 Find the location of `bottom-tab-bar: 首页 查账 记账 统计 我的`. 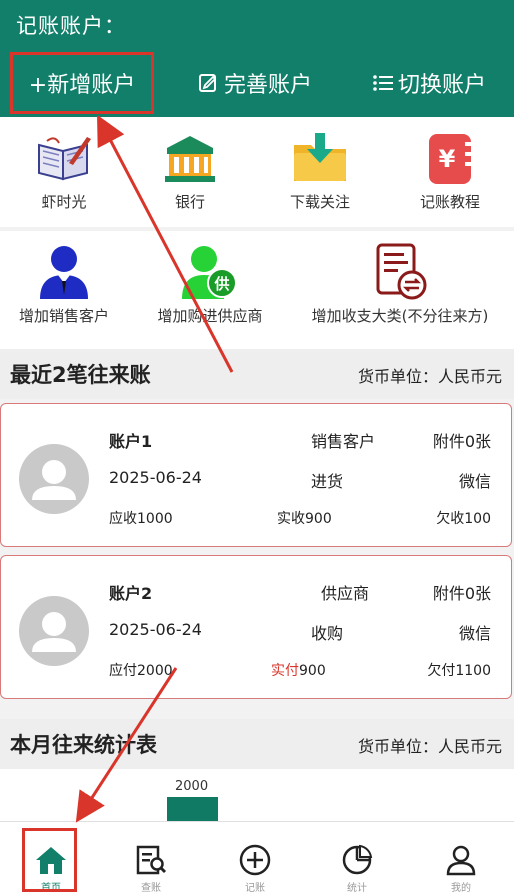

bottom-tab-bar: 首页 查账 记账 统计 我的 is located at coordinates (257, 858).